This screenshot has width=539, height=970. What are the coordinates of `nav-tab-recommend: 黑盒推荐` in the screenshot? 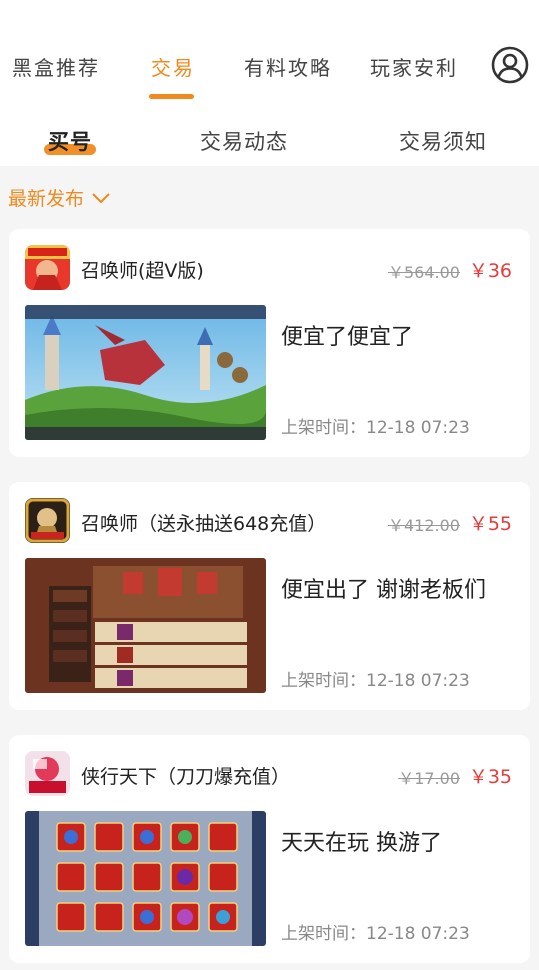 It's located at (56, 66).